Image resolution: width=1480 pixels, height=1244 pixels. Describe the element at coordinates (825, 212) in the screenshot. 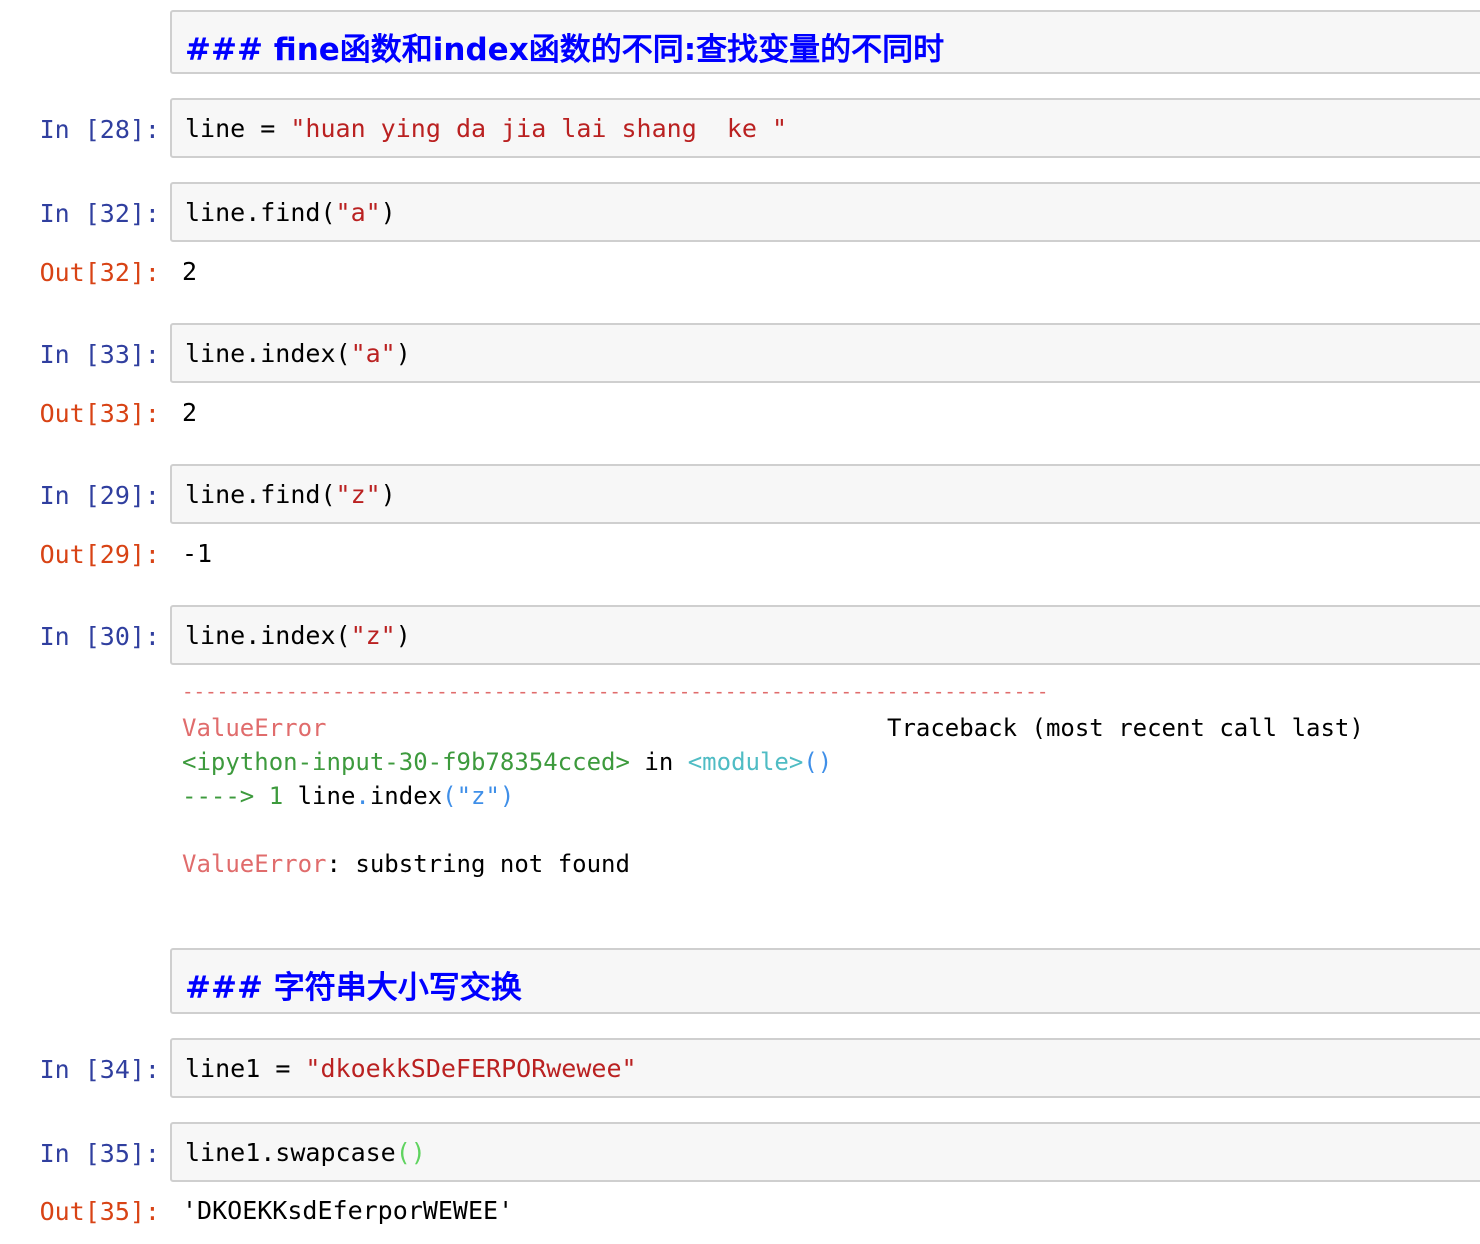

I see `code-cell-32: line.find("a")` at that location.